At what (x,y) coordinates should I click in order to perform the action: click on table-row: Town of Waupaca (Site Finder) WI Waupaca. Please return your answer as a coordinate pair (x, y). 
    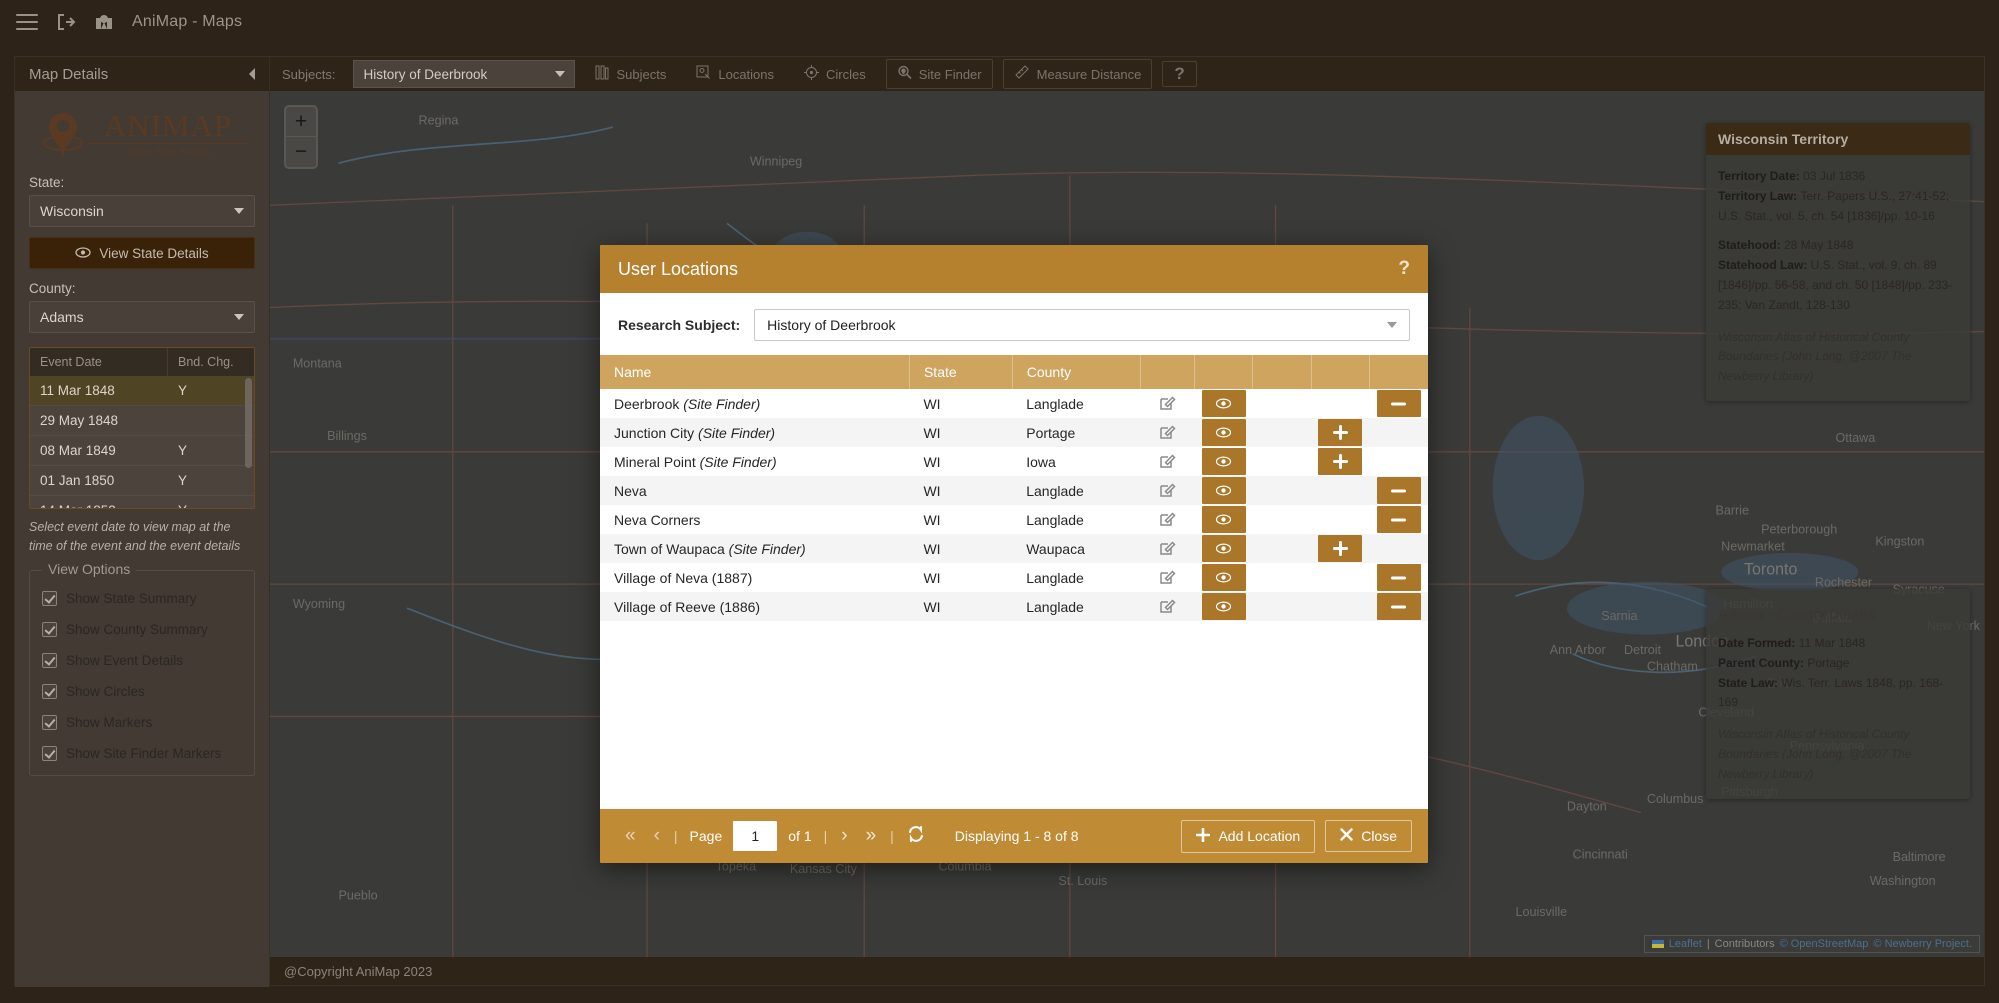
    Looking at the image, I should click on (1014, 548).